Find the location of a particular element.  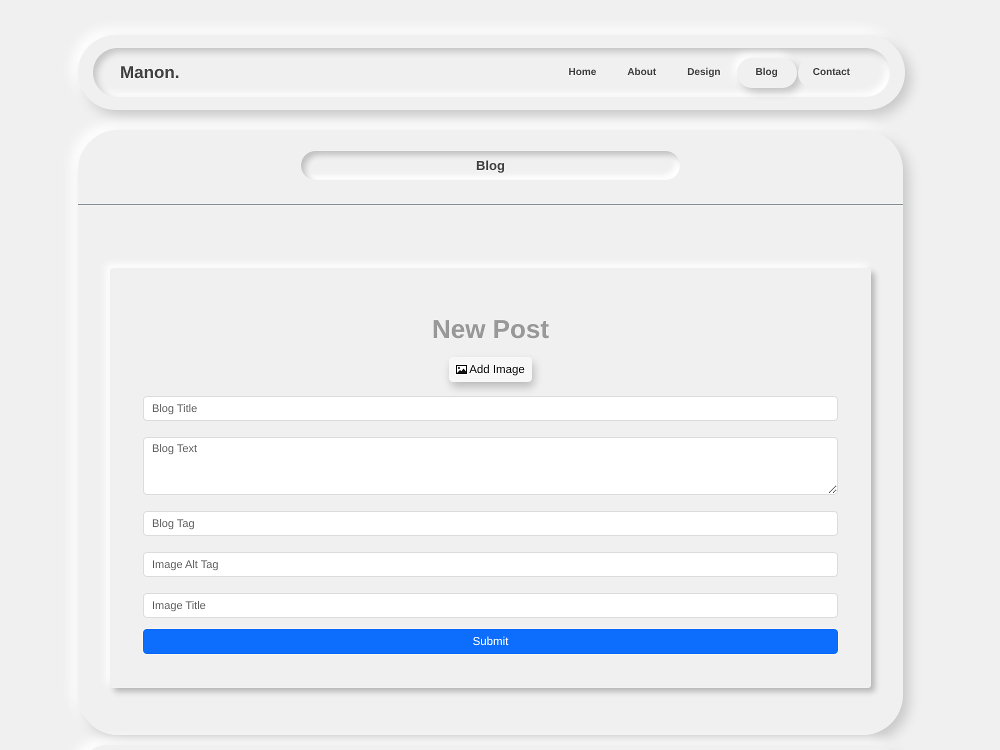

section-title: Blog is located at coordinates (490, 165).